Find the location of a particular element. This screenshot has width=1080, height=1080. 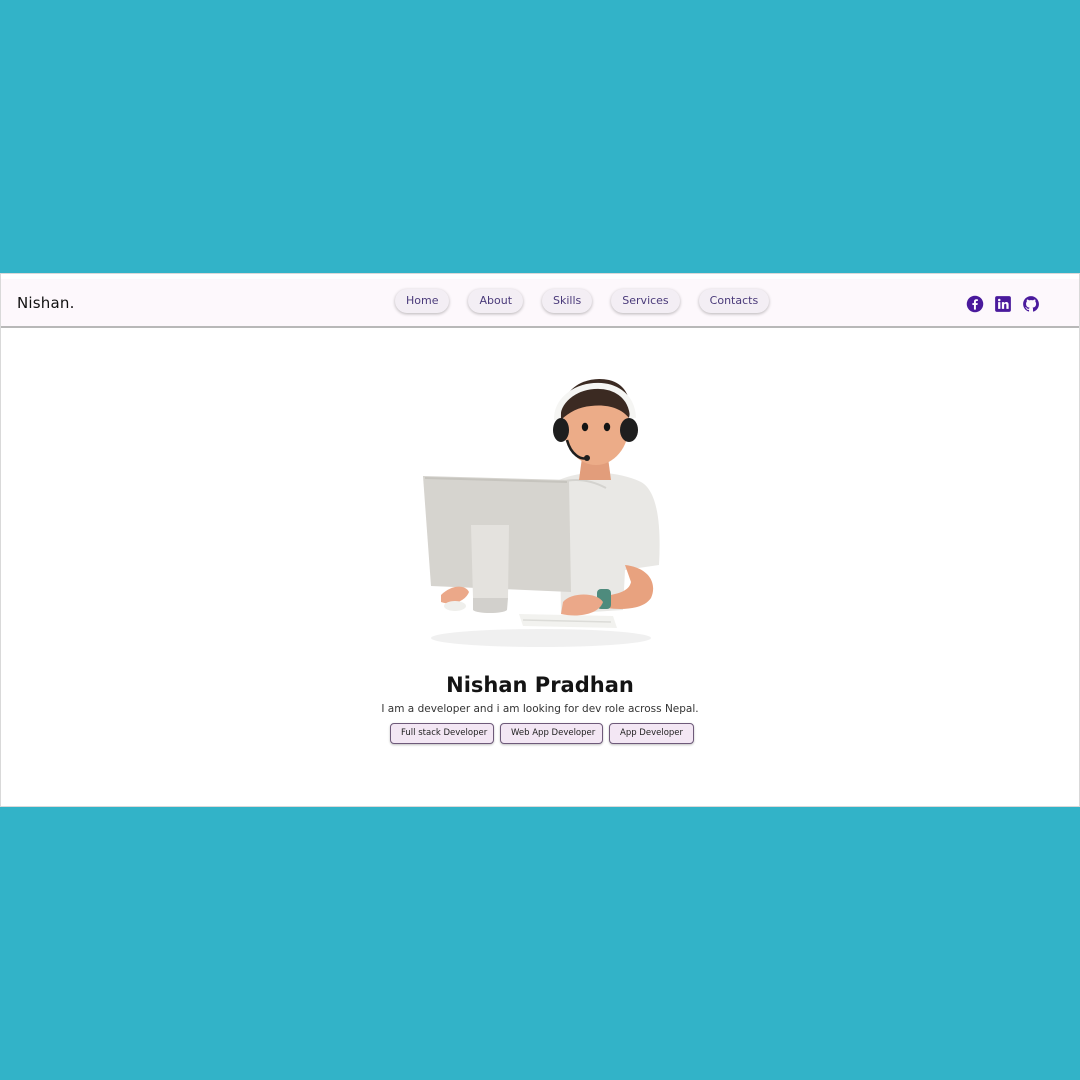

nav-skills: Skills is located at coordinates (567, 301).